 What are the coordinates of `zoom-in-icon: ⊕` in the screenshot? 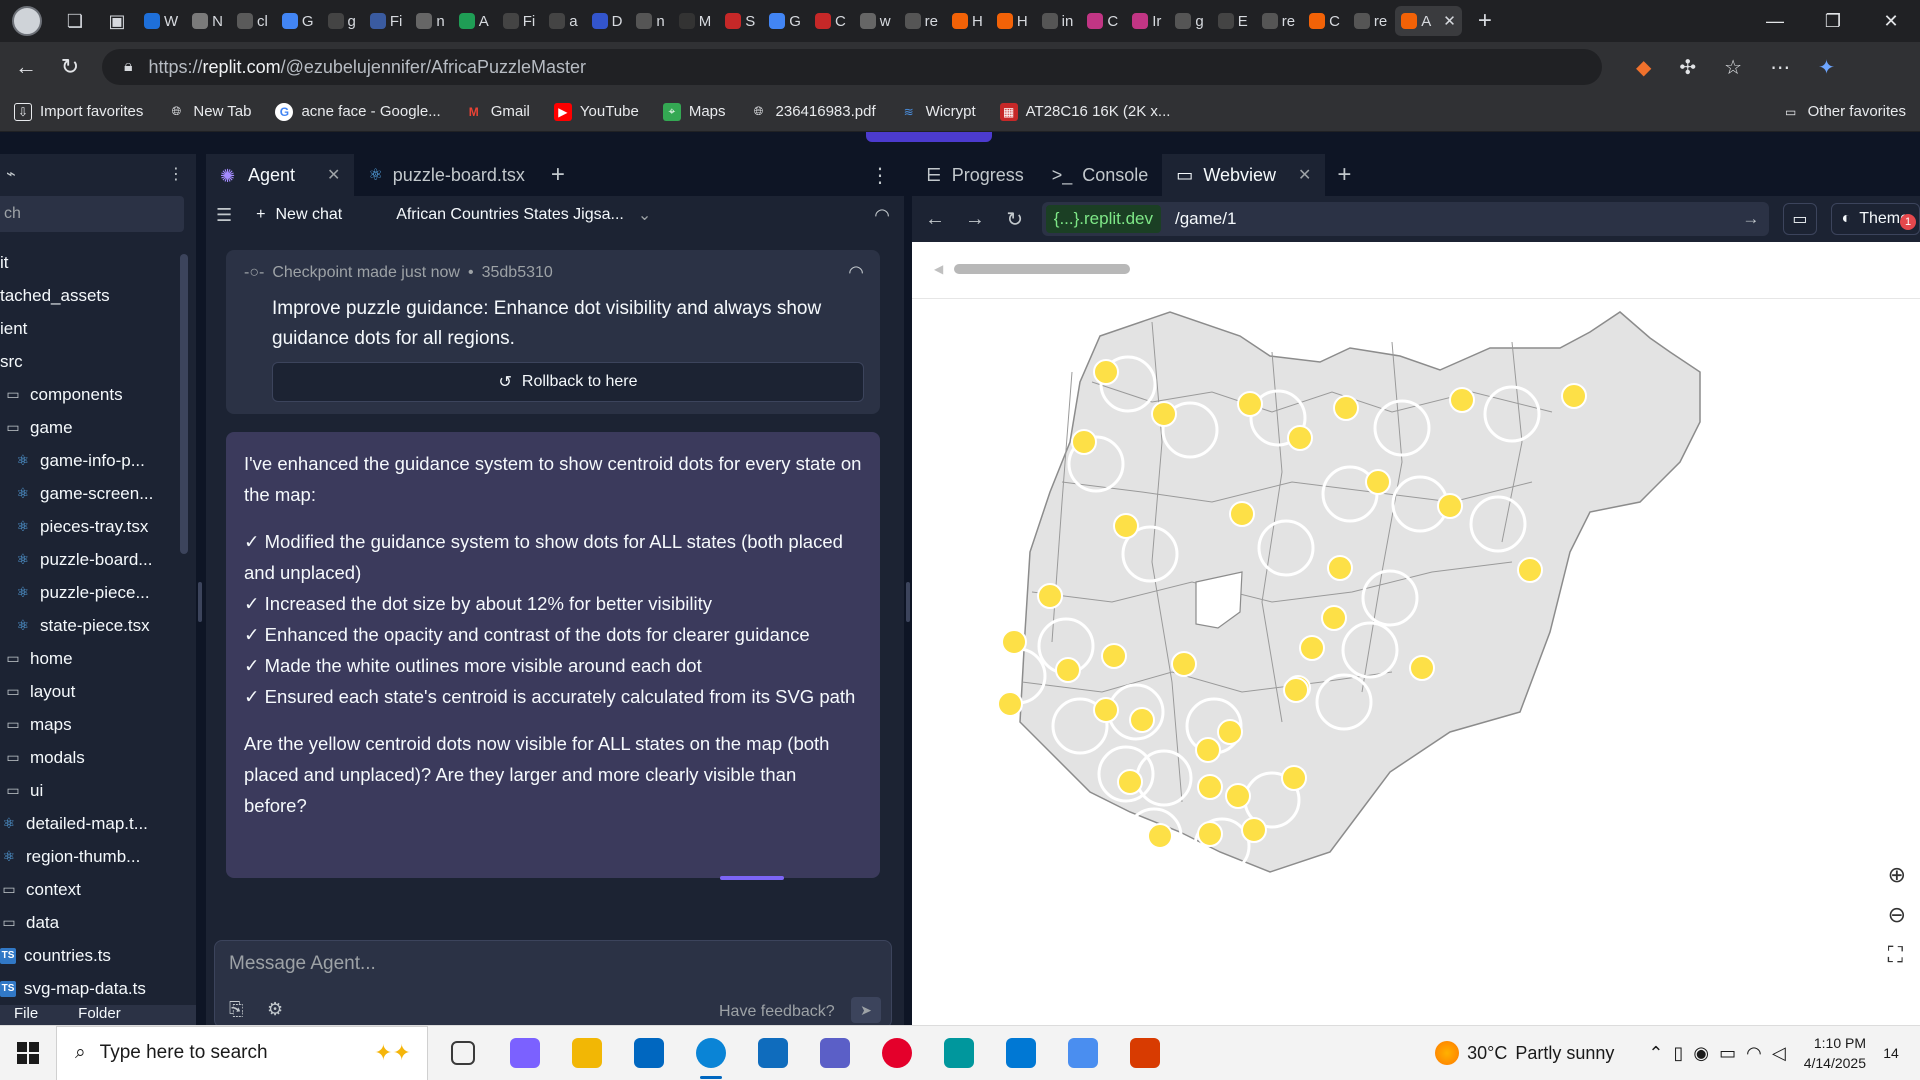 It's located at (1897, 875).